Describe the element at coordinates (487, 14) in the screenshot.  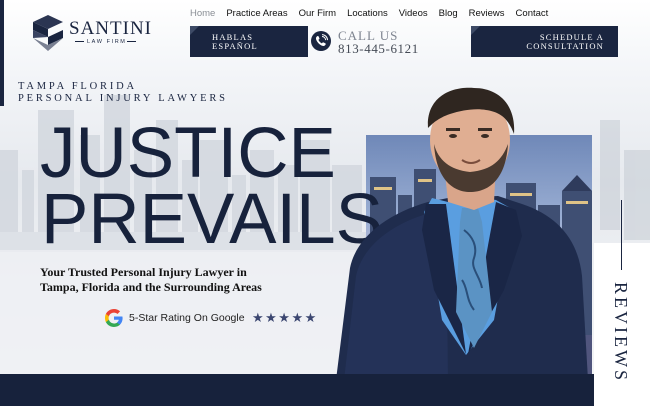
I see `nav-reviews: Reviews` at that location.